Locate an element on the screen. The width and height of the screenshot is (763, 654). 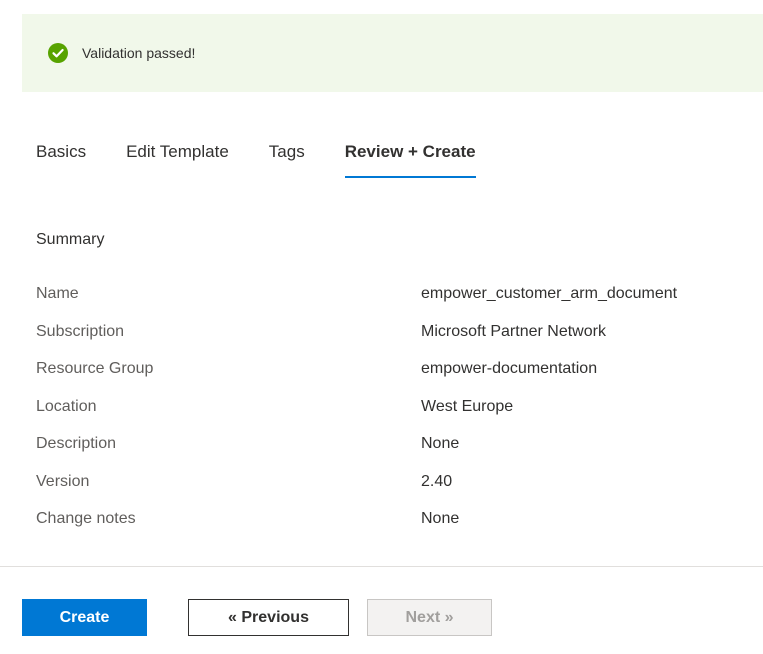
summary-heading: Summary is located at coordinates (70, 239).